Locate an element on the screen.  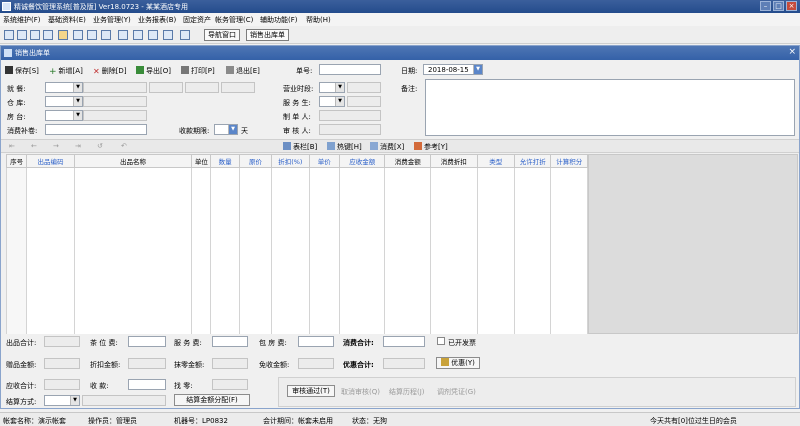
toolbar-card-icon is located at coordinates (123, 35).